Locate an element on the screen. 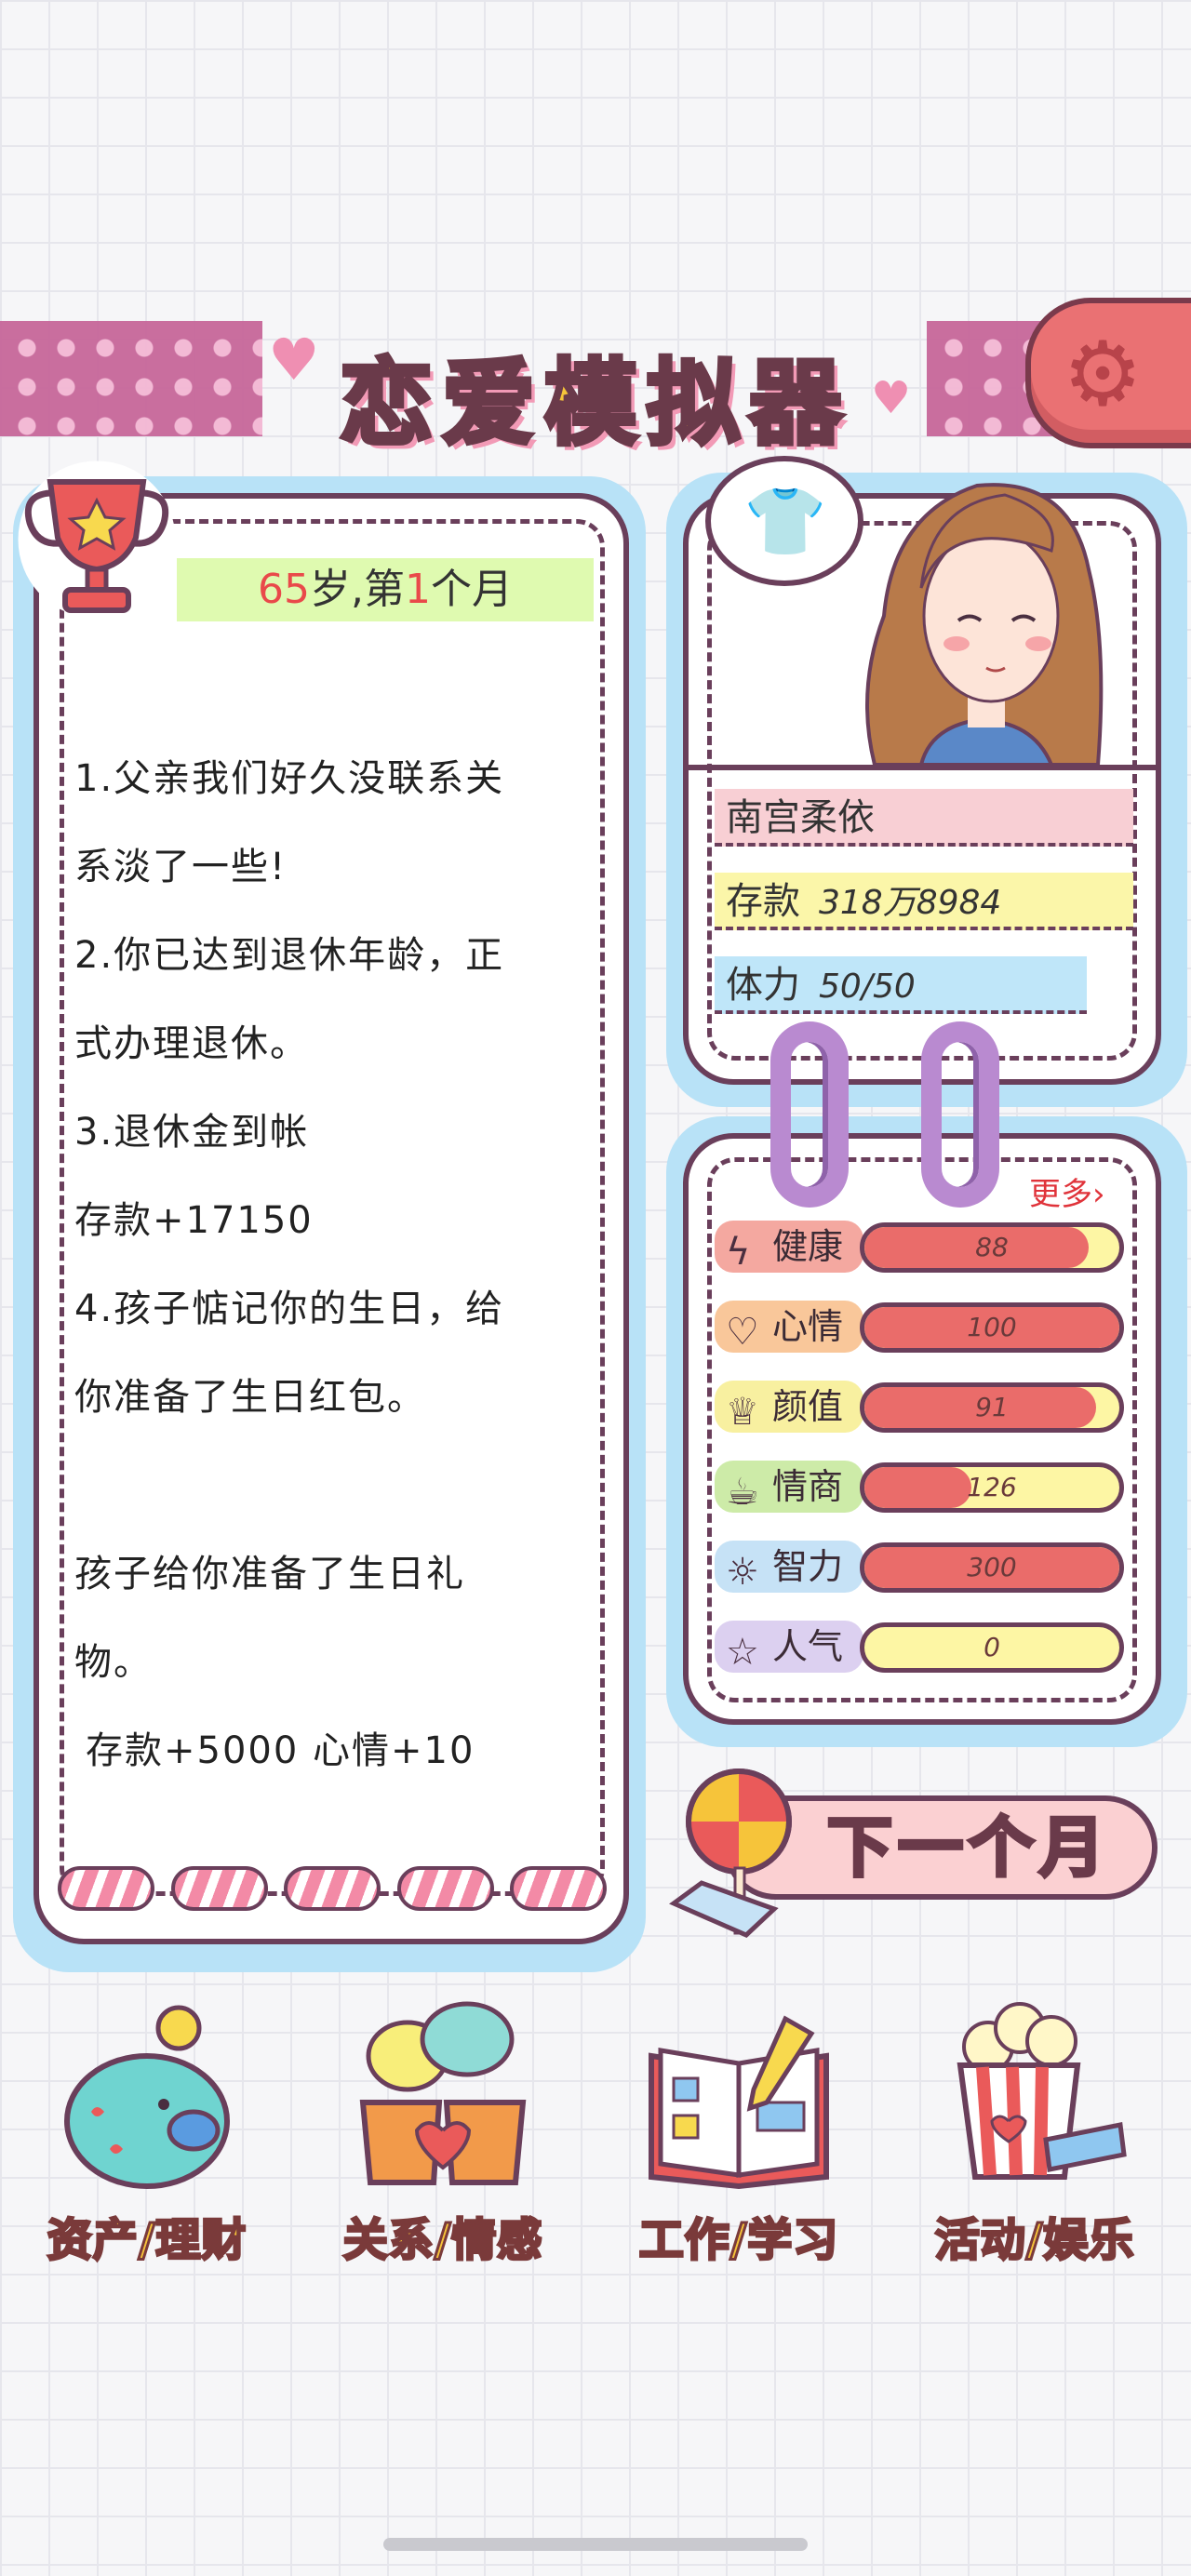 The image size is (1191, 2576). stat-label: ☼ 智力 is located at coordinates (789, 1567).